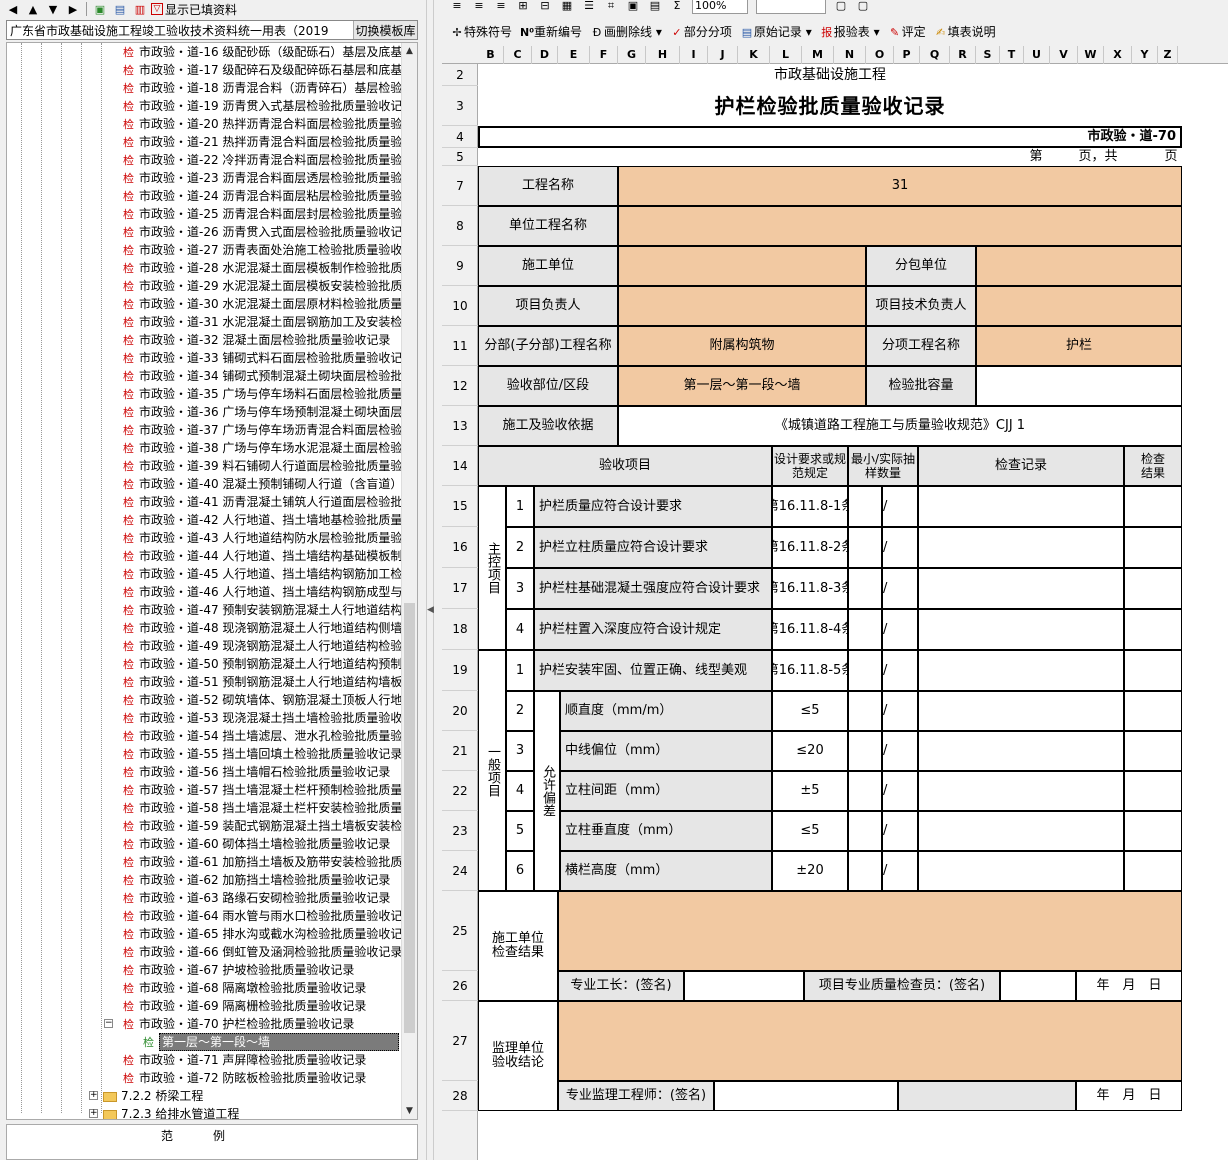 The height and width of the screenshot is (1160, 1228). I want to click on location-value: 第一层～第一段～墙, so click(742, 386).